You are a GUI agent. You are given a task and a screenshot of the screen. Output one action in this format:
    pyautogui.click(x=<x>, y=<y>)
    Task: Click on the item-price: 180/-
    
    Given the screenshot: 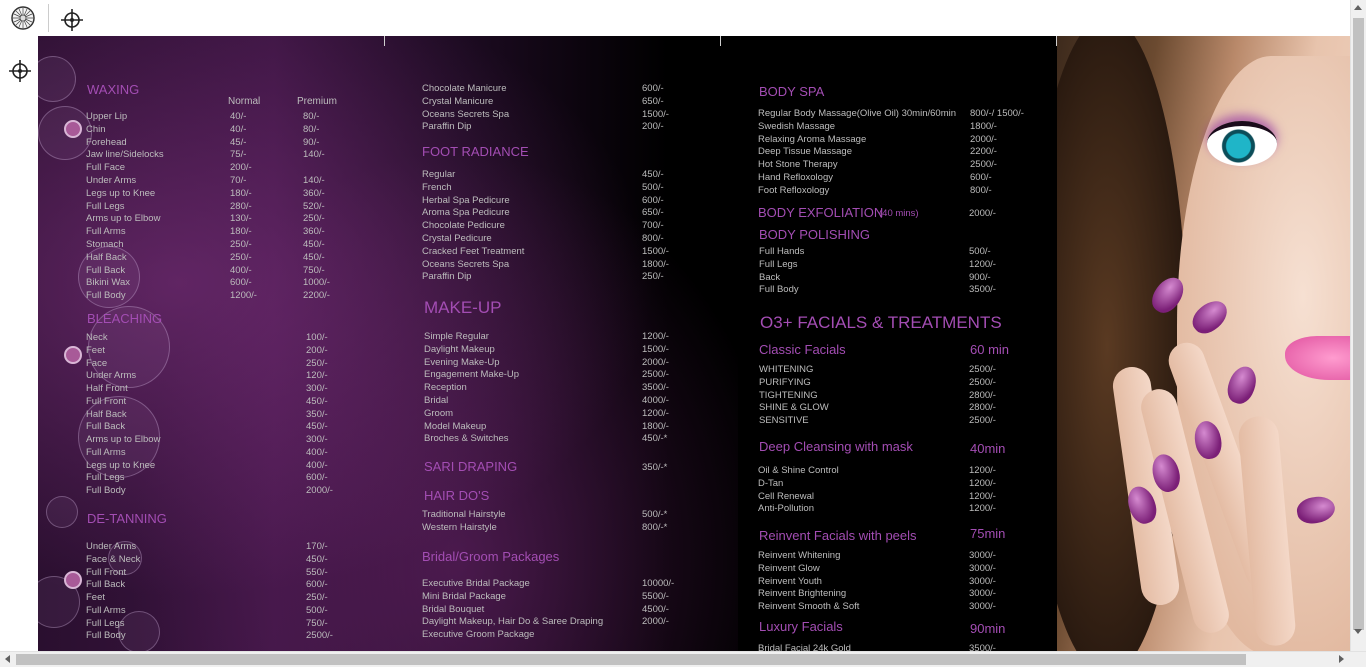 What is the action you would take?
    pyautogui.click(x=241, y=232)
    